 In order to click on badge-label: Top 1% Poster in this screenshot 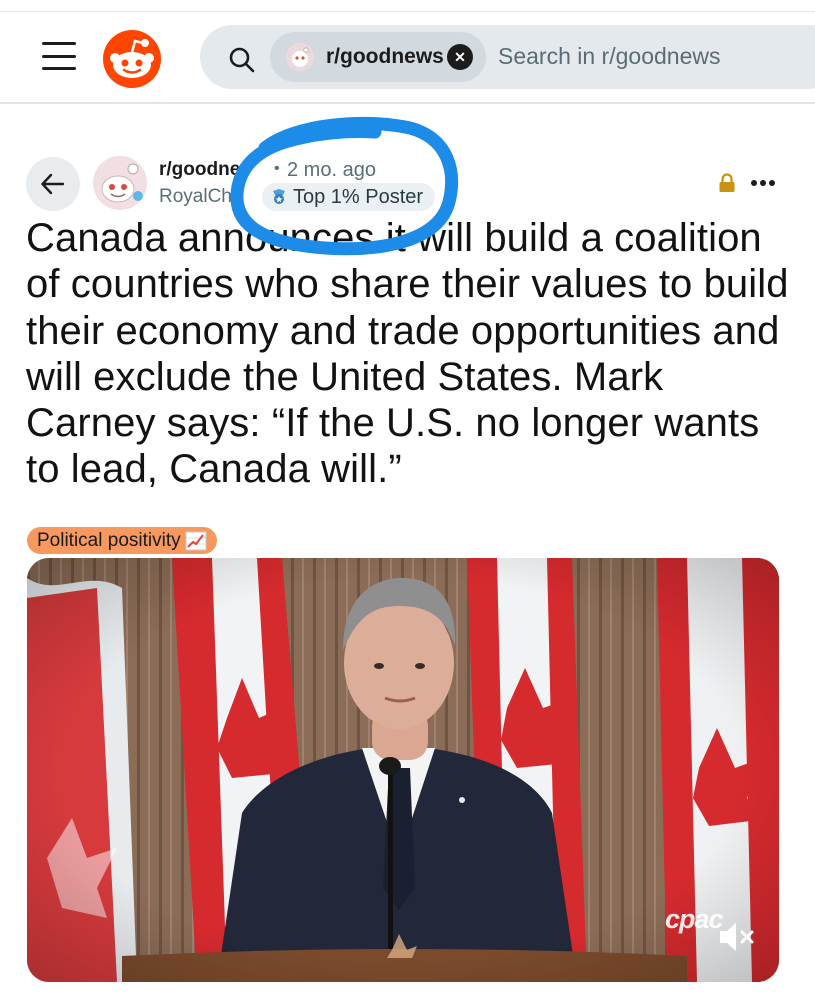, I will do `click(358, 196)`.